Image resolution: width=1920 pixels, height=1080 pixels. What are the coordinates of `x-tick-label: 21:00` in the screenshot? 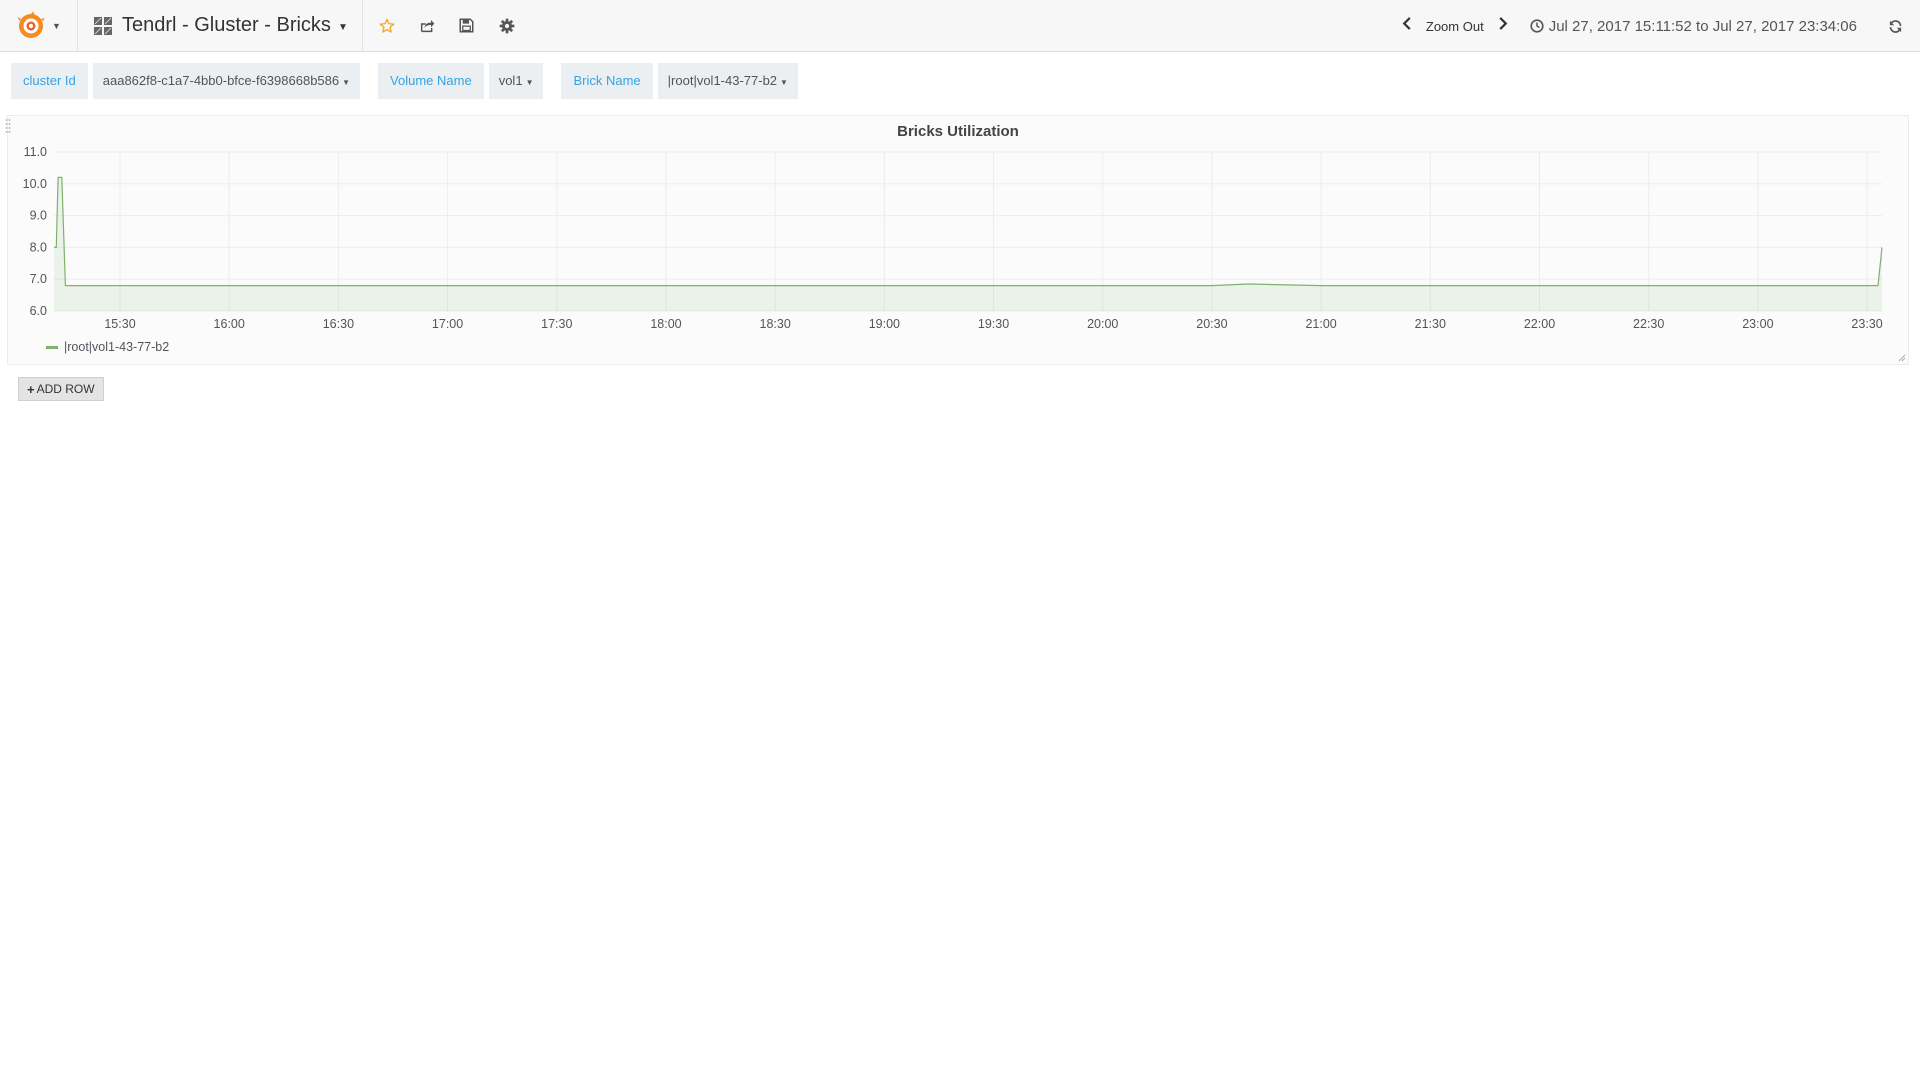 It's located at (1320, 324).